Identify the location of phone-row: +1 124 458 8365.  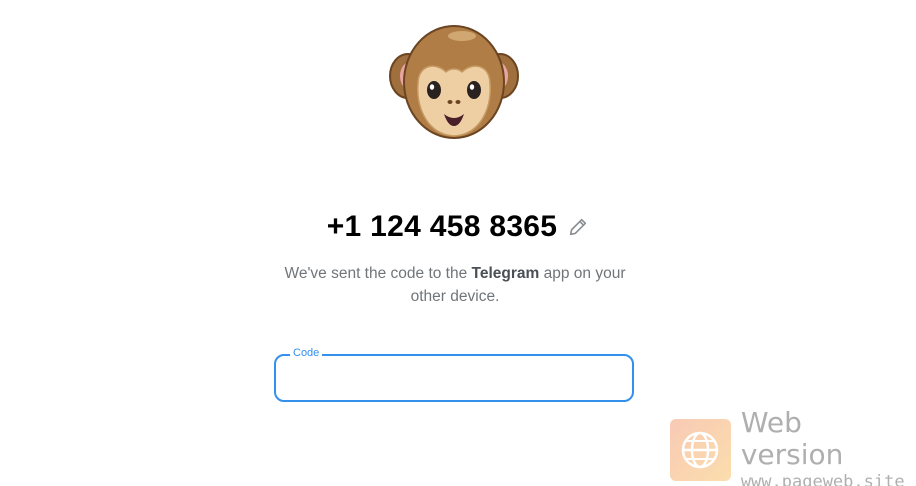
(458, 227).